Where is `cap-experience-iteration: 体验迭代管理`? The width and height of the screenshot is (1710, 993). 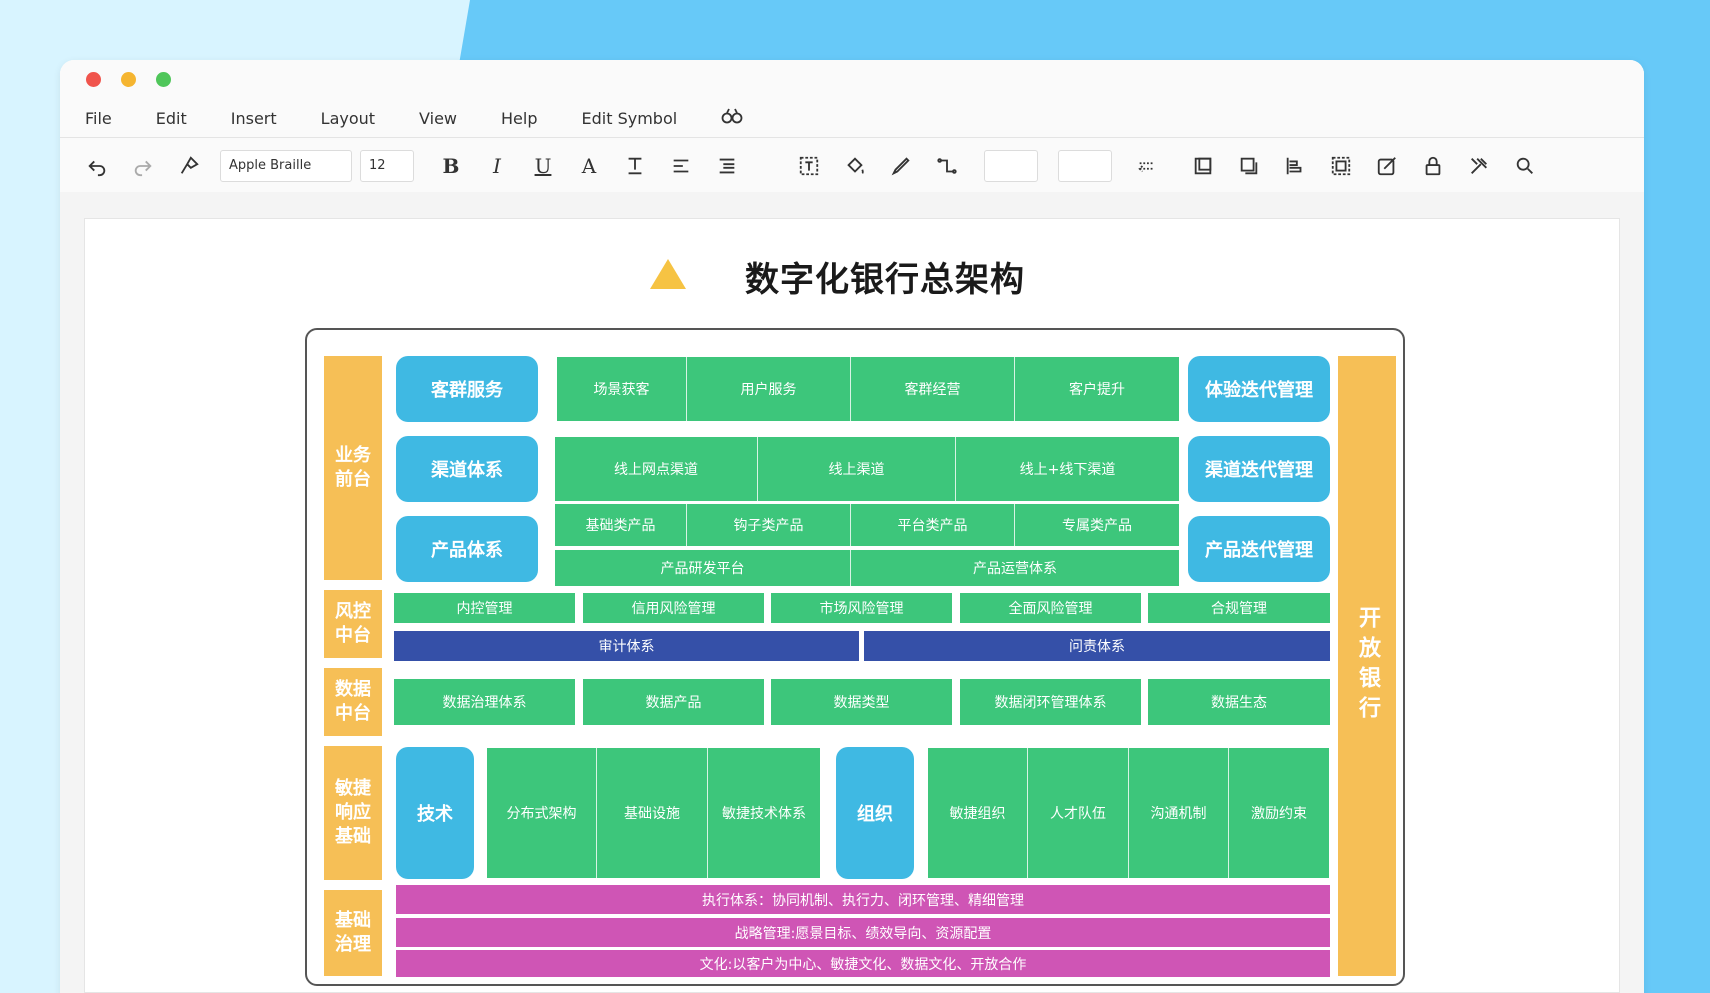 cap-experience-iteration: 体验迭代管理 is located at coordinates (1259, 389).